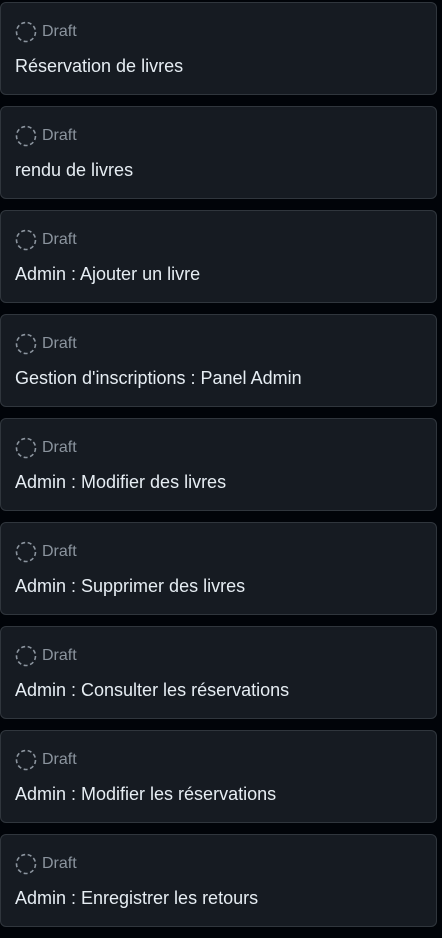  What do you see at coordinates (145, 794) in the screenshot?
I see `card-title: Admin : Modifier les réservations` at bounding box center [145, 794].